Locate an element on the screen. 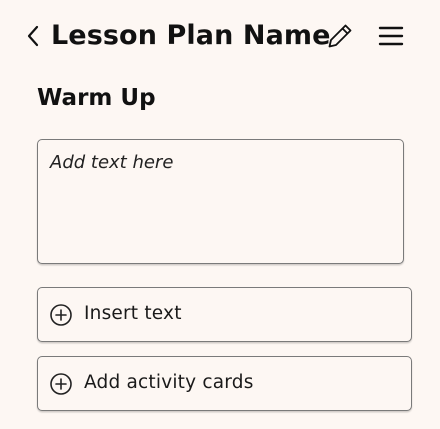 The width and height of the screenshot is (440, 429). edit-title-button is located at coordinates (340, 36).